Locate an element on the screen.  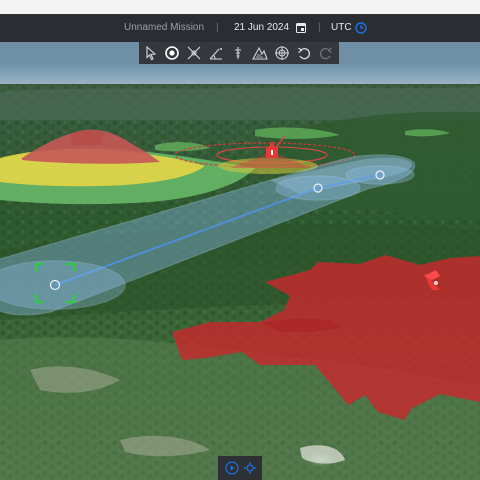
waypoint-icon is located at coordinates (172, 53).